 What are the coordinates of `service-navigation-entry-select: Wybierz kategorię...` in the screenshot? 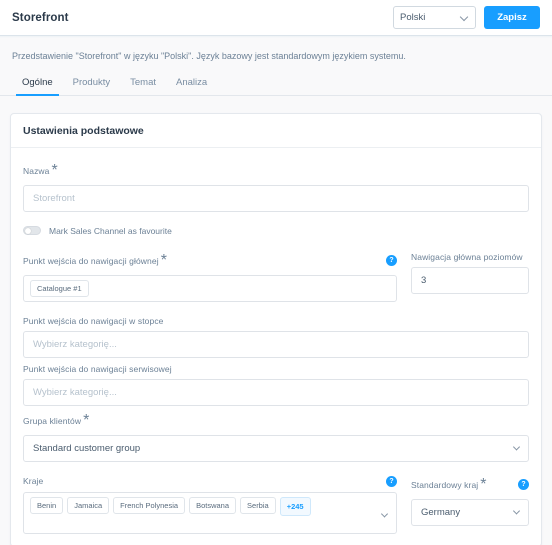 It's located at (276, 392).